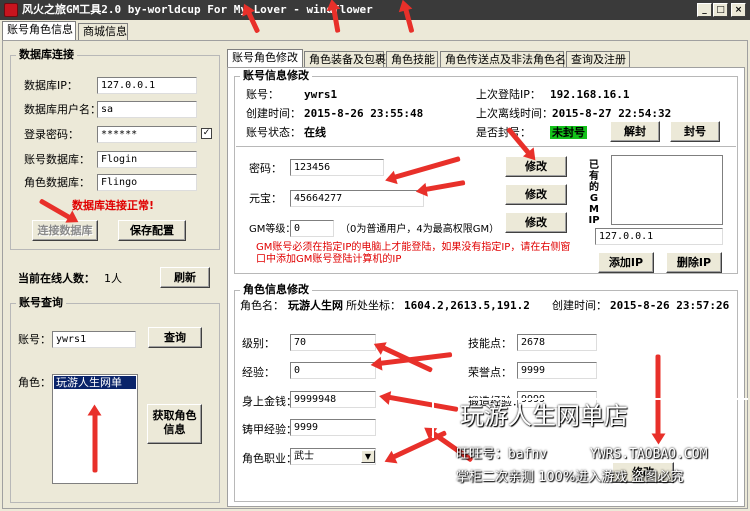 The height and width of the screenshot is (511, 750). I want to click on level-input: 70, so click(333, 342).